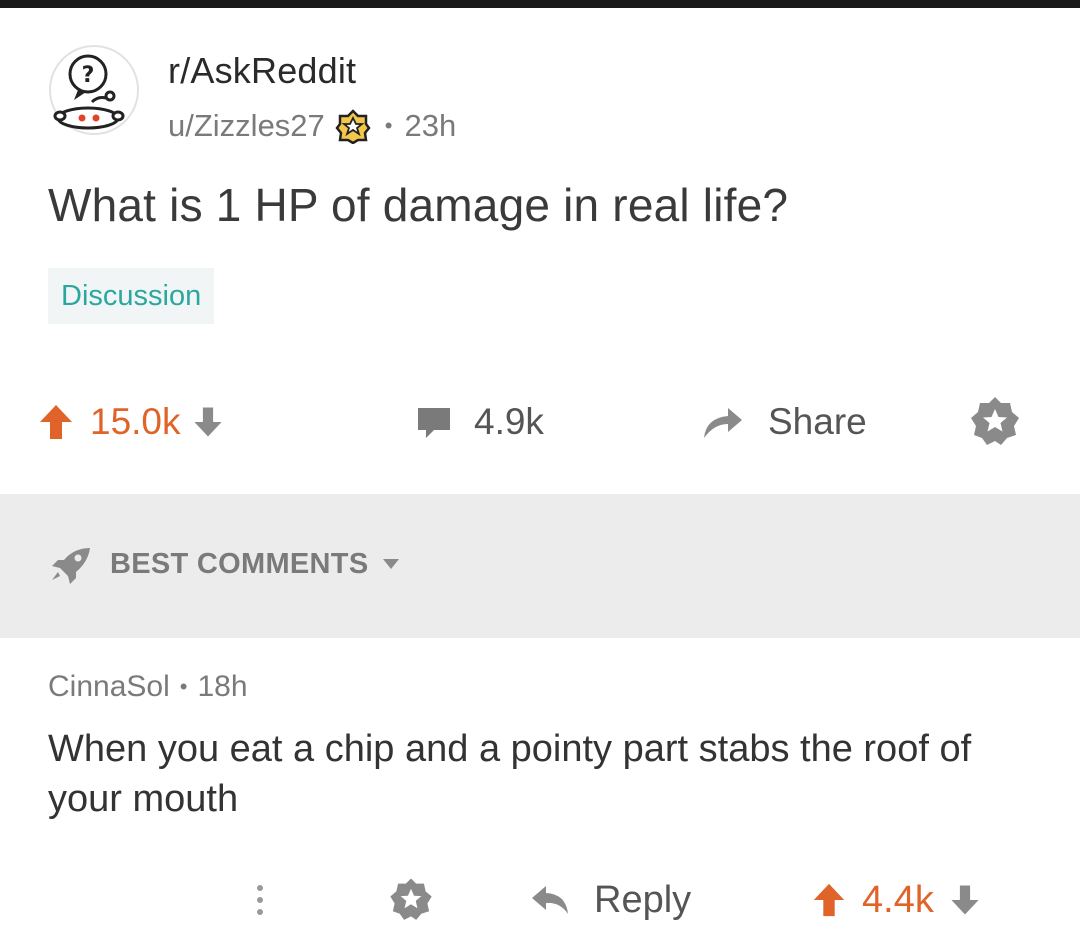 This screenshot has width=1080, height=947. I want to click on post-age: 23h, so click(430, 125).